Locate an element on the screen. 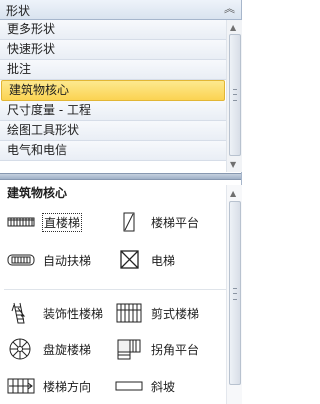 The image size is (320, 404). menu-item-dimensioning-engineering: 尺寸度量 - 工程 is located at coordinates (113, 111).